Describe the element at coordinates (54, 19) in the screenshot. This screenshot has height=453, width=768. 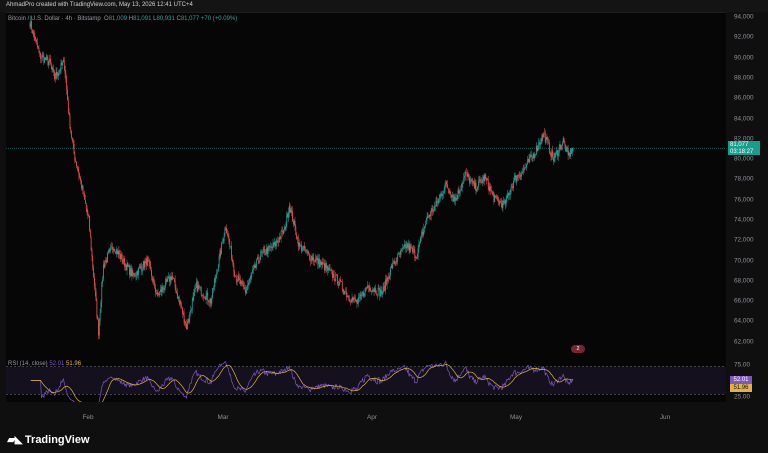
I see `symbol-name: Bitcoin / U.S. Dollar · 4h · Bitstamp` at that location.